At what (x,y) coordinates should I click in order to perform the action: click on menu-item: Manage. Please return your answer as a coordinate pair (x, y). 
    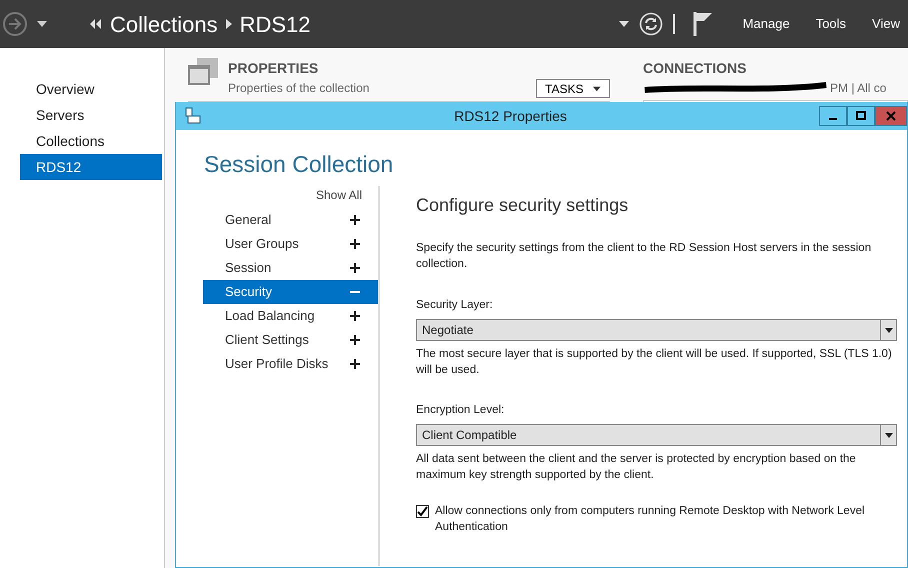
    Looking at the image, I should click on (766, 24).